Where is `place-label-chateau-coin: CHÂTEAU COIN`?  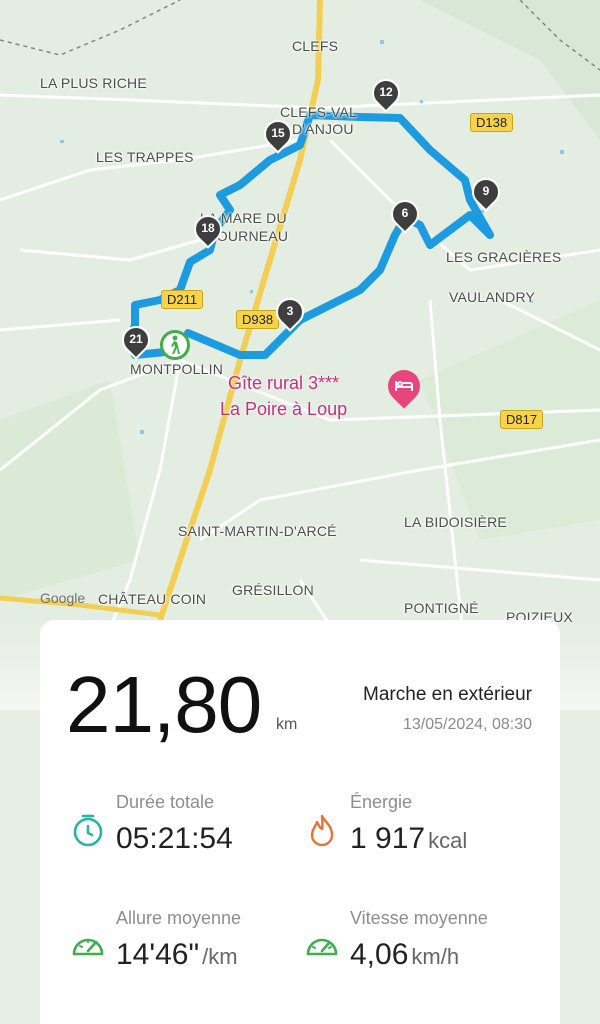
place-label-chateau-coin: CHÂTEAU COIN is located at coordinates (152, 599).